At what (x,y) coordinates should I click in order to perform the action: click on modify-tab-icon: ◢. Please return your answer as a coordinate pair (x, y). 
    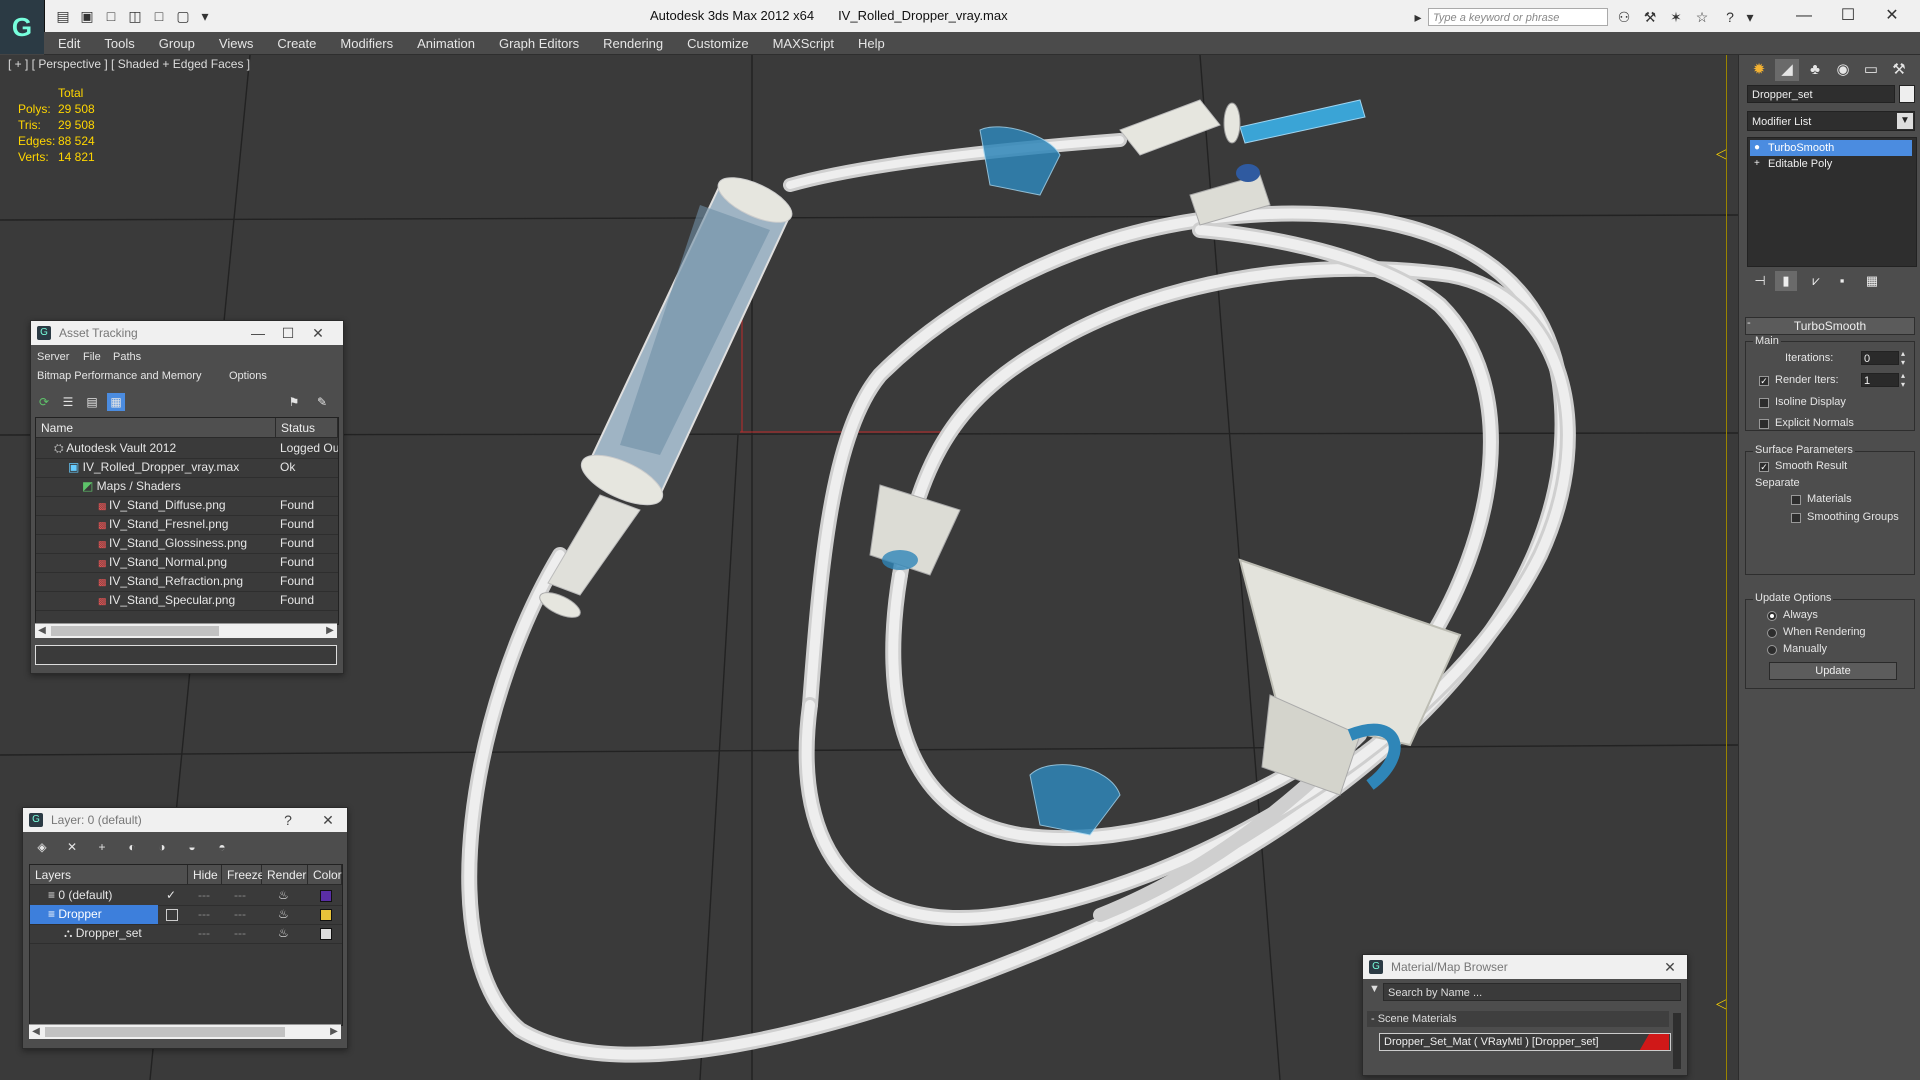
    Looking at the image, I should click on (1787, 70).